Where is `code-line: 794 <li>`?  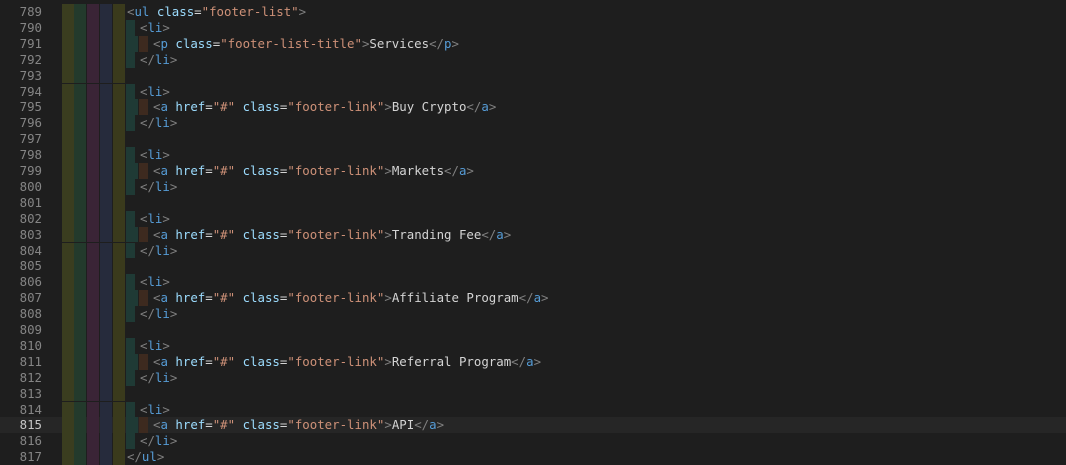 code-line: 794 <li> is located at coordinates (533, 91).